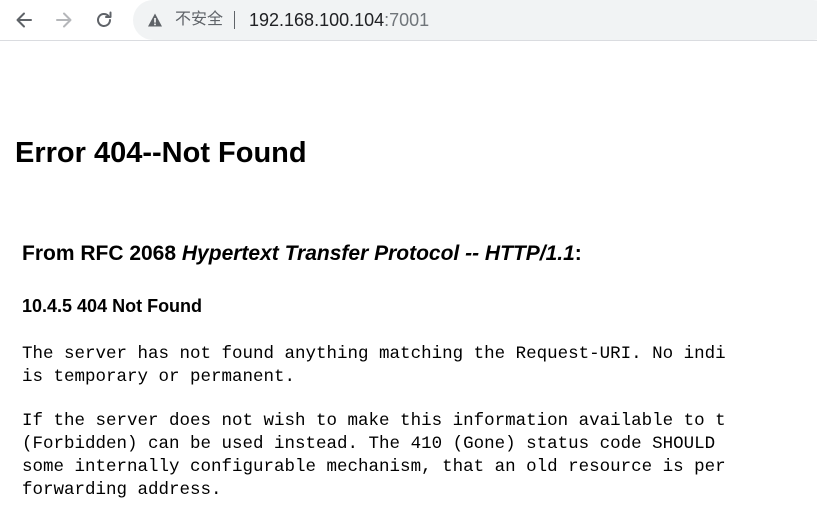  Describe the element at coordinates (161, 153) in the screenshot. I see `page-title: Error 404--Not Found` at that location.